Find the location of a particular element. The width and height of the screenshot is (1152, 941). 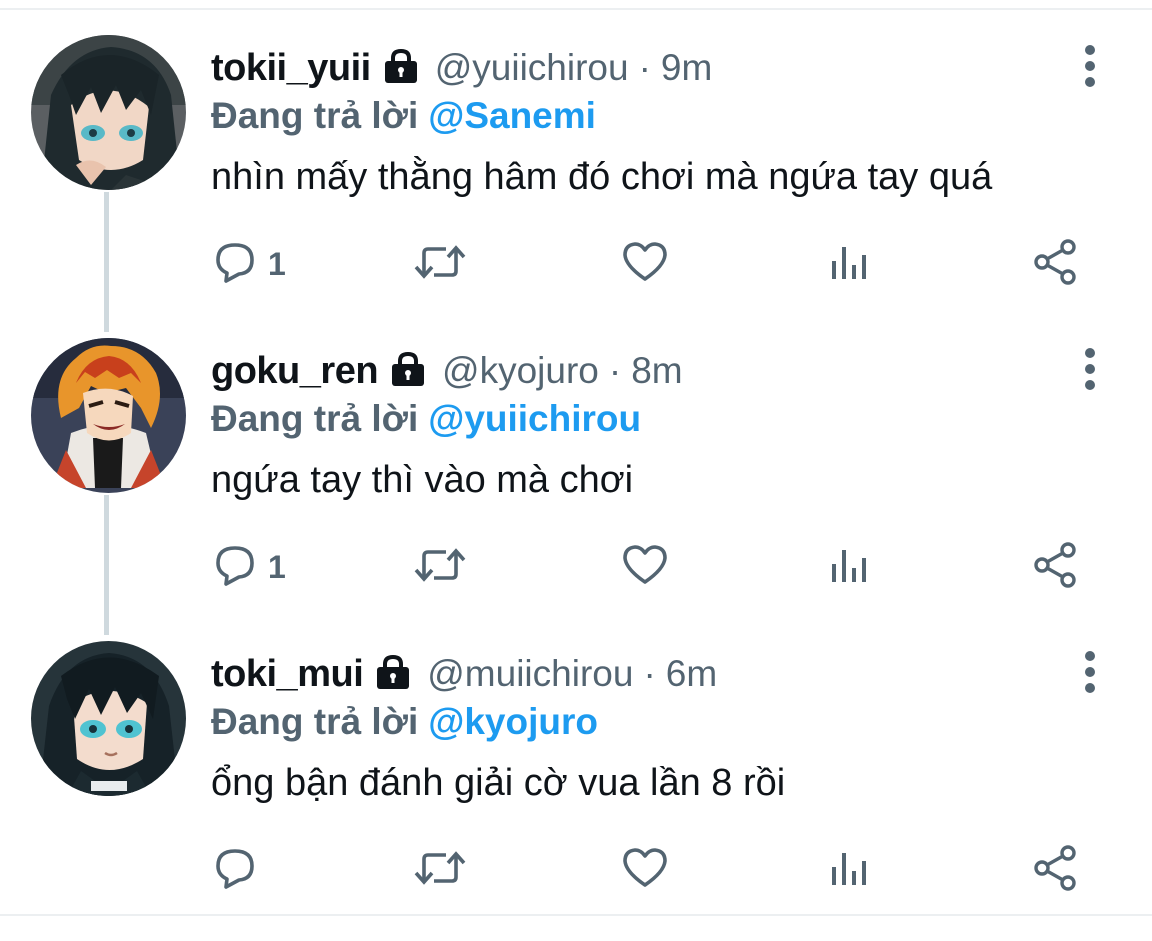

replying-to: Đang trả lời @yuiichirou is located at coordinates (426, 419).